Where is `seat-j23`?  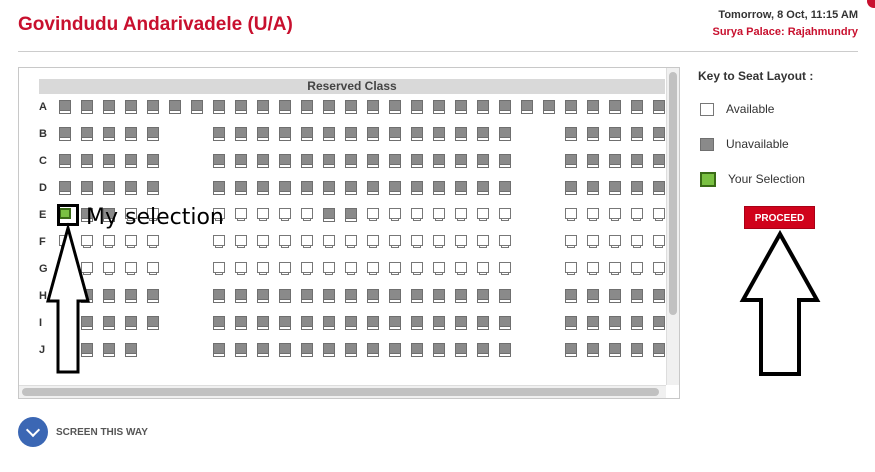 seat-j23 is located at coordinates (659, 350).